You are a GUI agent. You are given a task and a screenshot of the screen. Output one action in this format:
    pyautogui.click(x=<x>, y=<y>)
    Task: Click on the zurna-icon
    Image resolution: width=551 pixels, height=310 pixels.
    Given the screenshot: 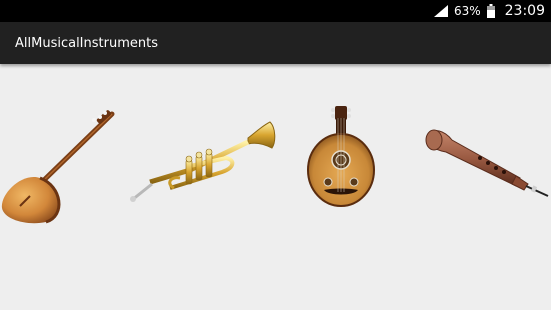 What is the action you would take?
    pyautogui.click(x=487, y=163)
    